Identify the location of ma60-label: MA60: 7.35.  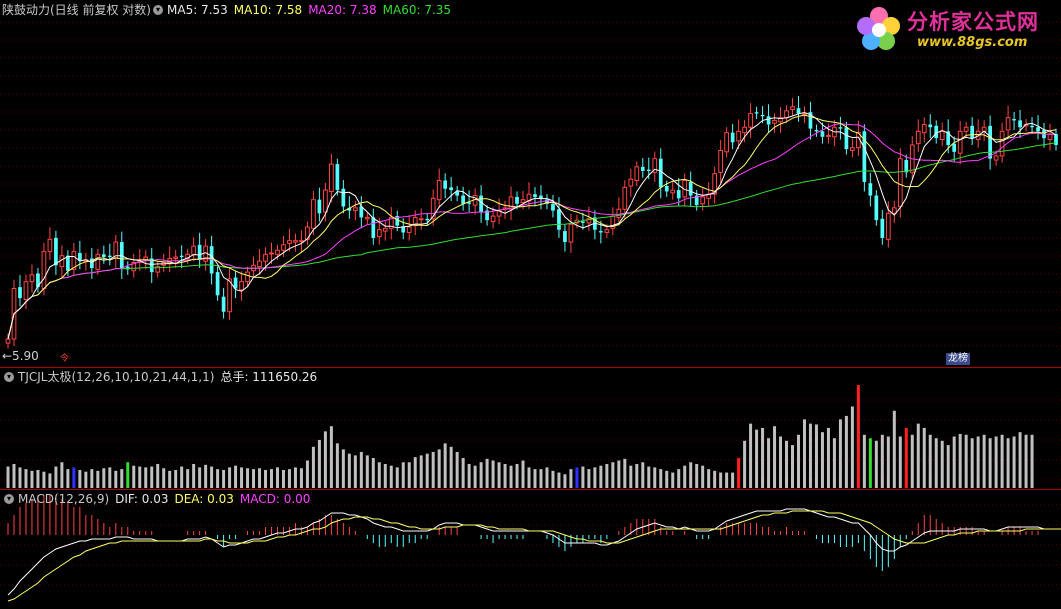
(417, 10).